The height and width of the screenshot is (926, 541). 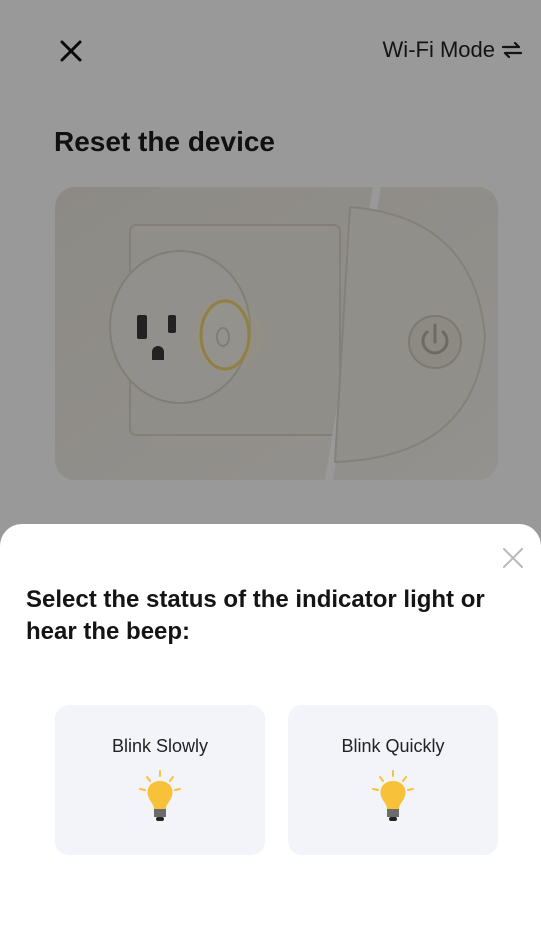 I want to click on blink-slowly-option: Blink Slowly, so click(x=160, y=780).